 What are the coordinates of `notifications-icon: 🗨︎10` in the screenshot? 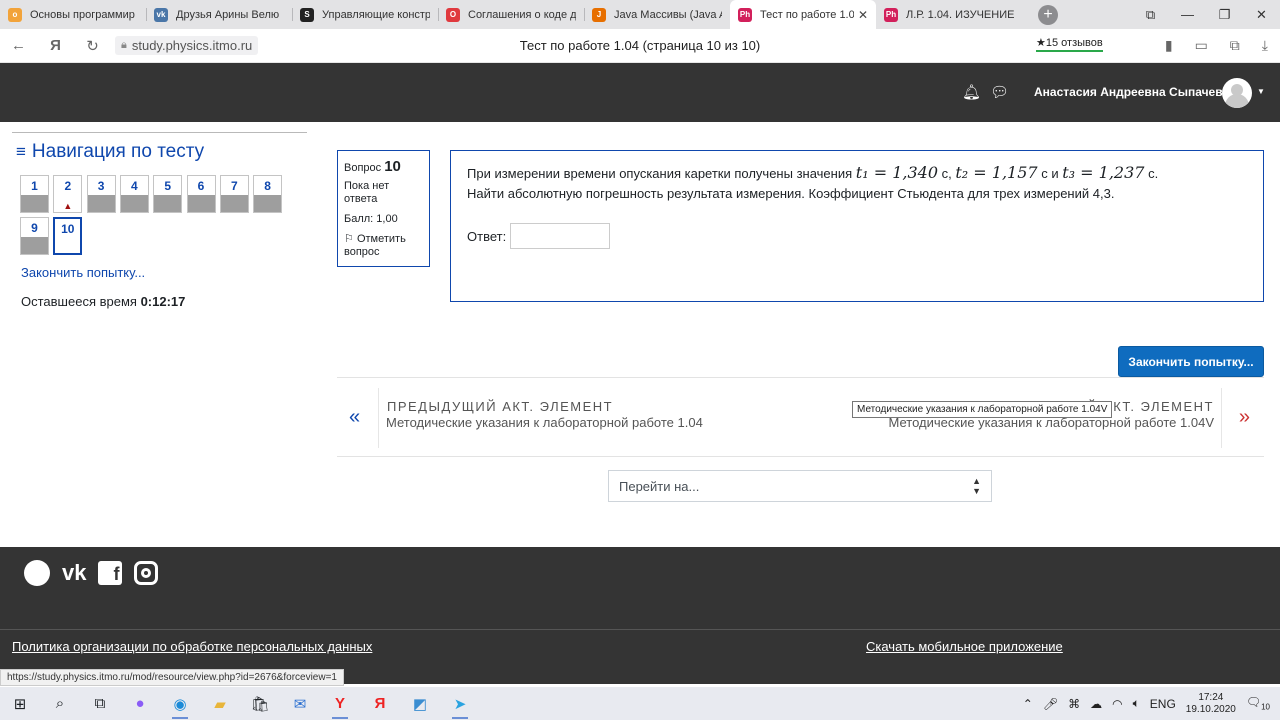 It's located at (1258, 703).